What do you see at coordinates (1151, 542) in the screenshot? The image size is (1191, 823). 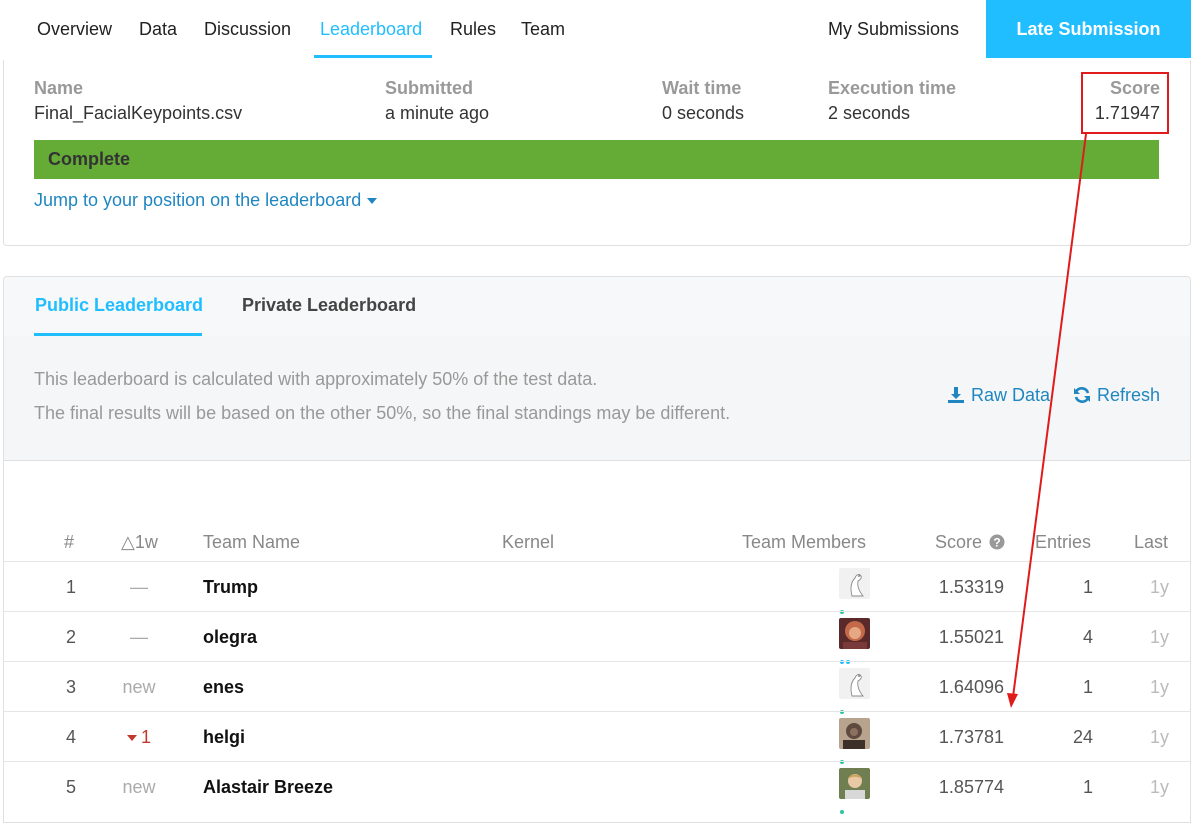 I see `col-header-last: Last` at bounding box center [1151, 542].